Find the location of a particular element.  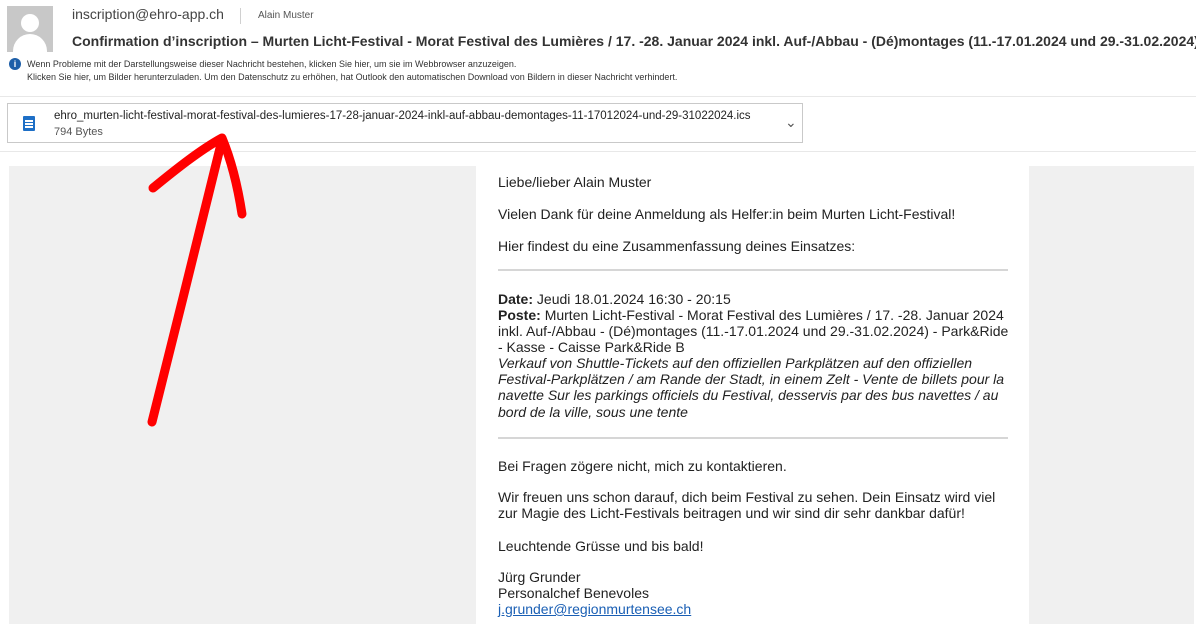

sender-avatar is located at coordinates (30, 29).